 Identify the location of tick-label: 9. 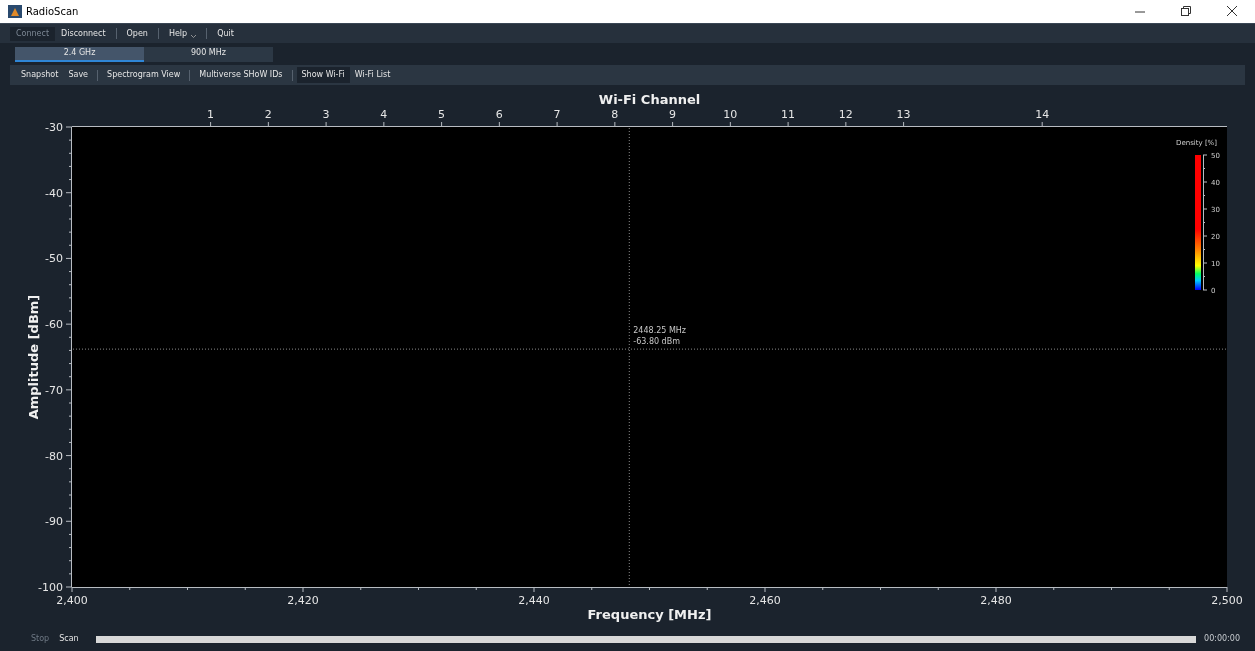
(673, 114).